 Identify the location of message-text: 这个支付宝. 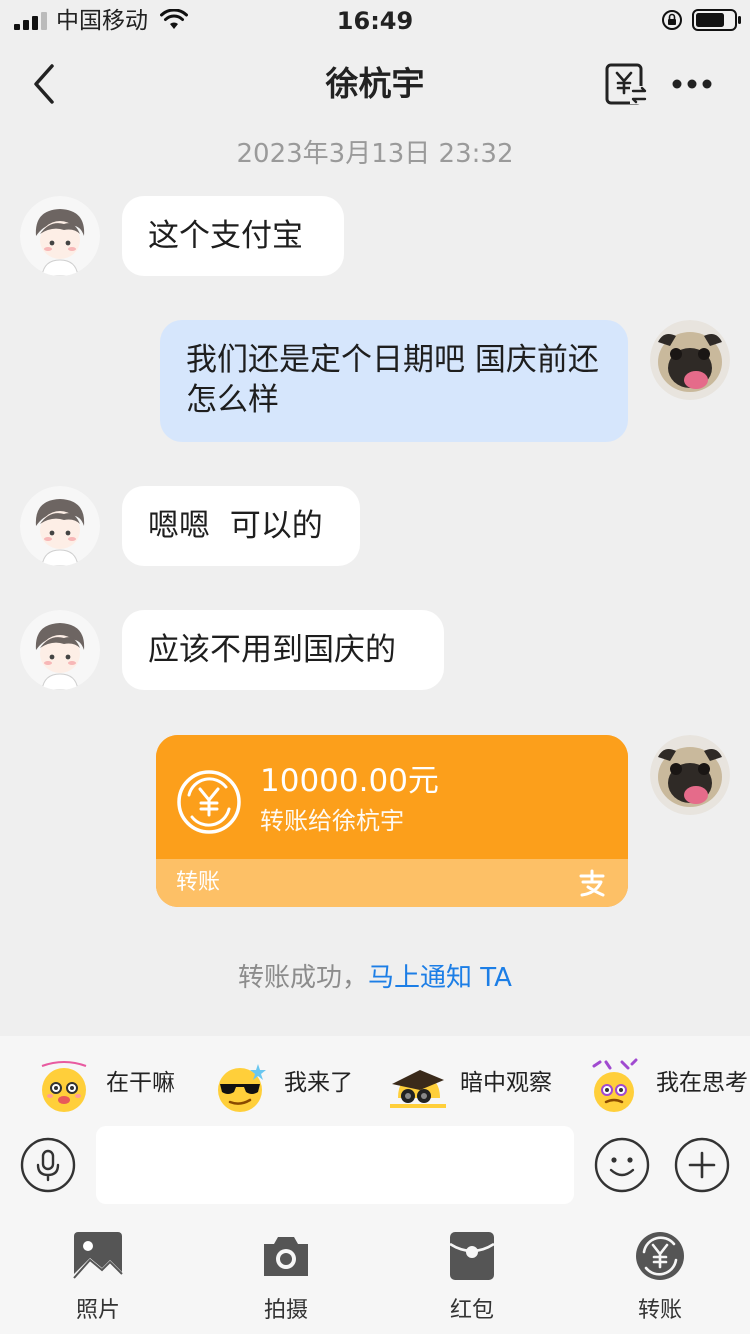
(225, 236).